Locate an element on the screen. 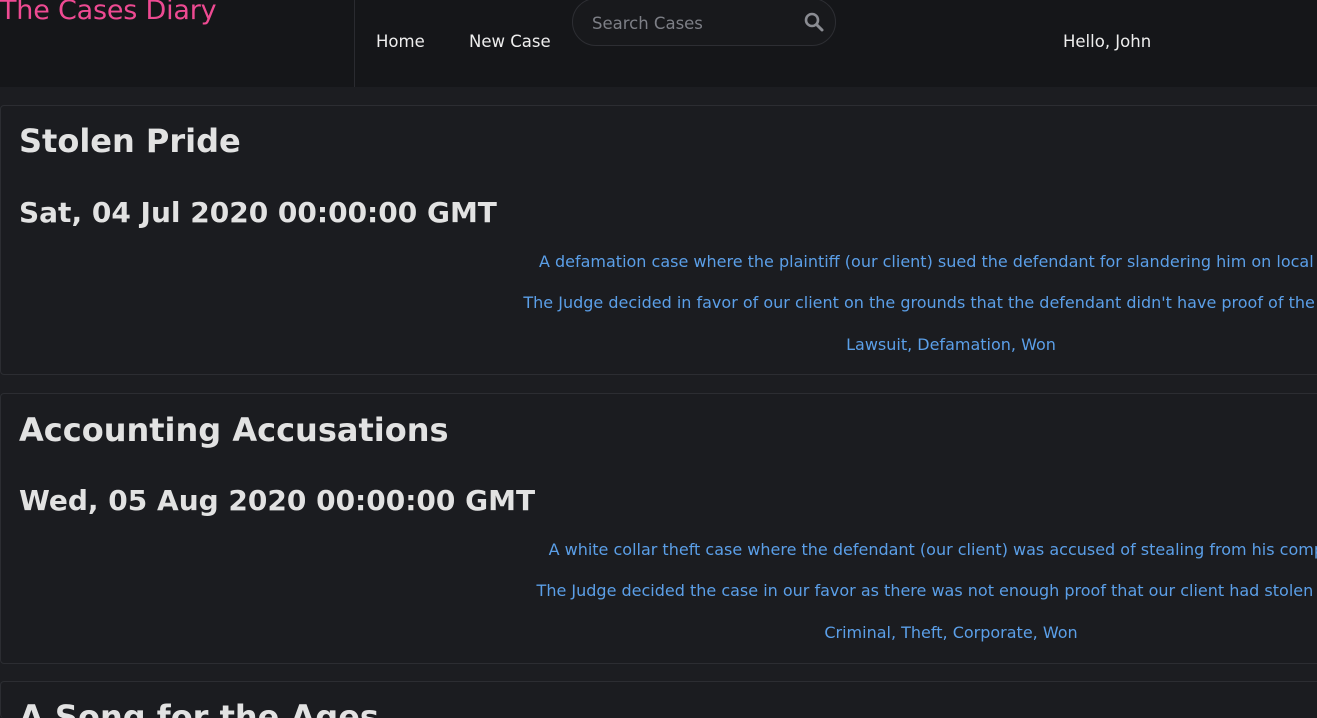  case-title: A Song for the Ages is located at coordinates (199, 708).